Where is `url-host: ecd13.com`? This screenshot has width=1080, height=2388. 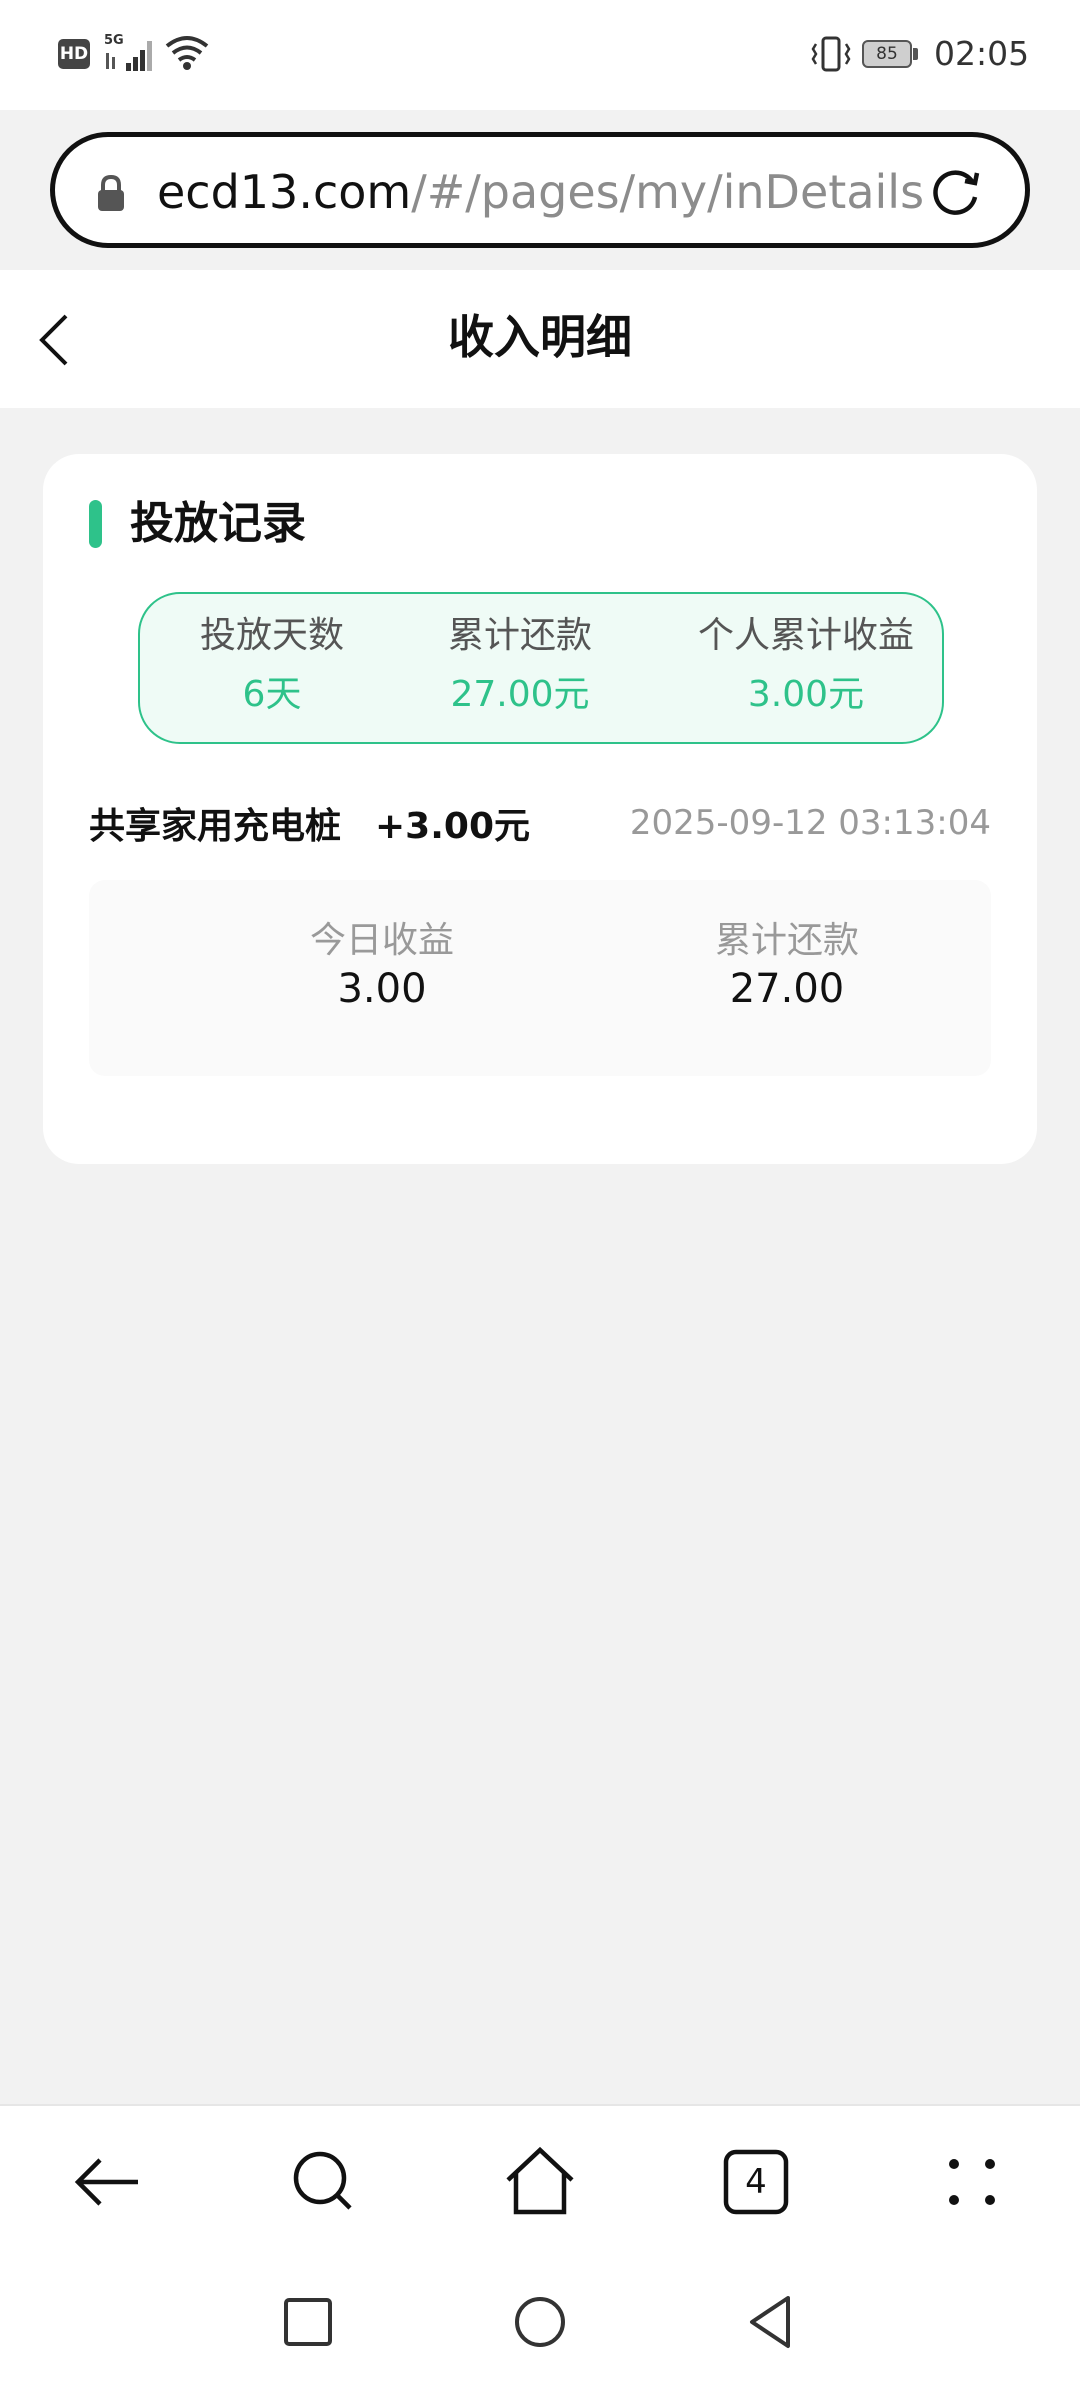 url-host: ecd13.com is located at coordinates (284, 192).